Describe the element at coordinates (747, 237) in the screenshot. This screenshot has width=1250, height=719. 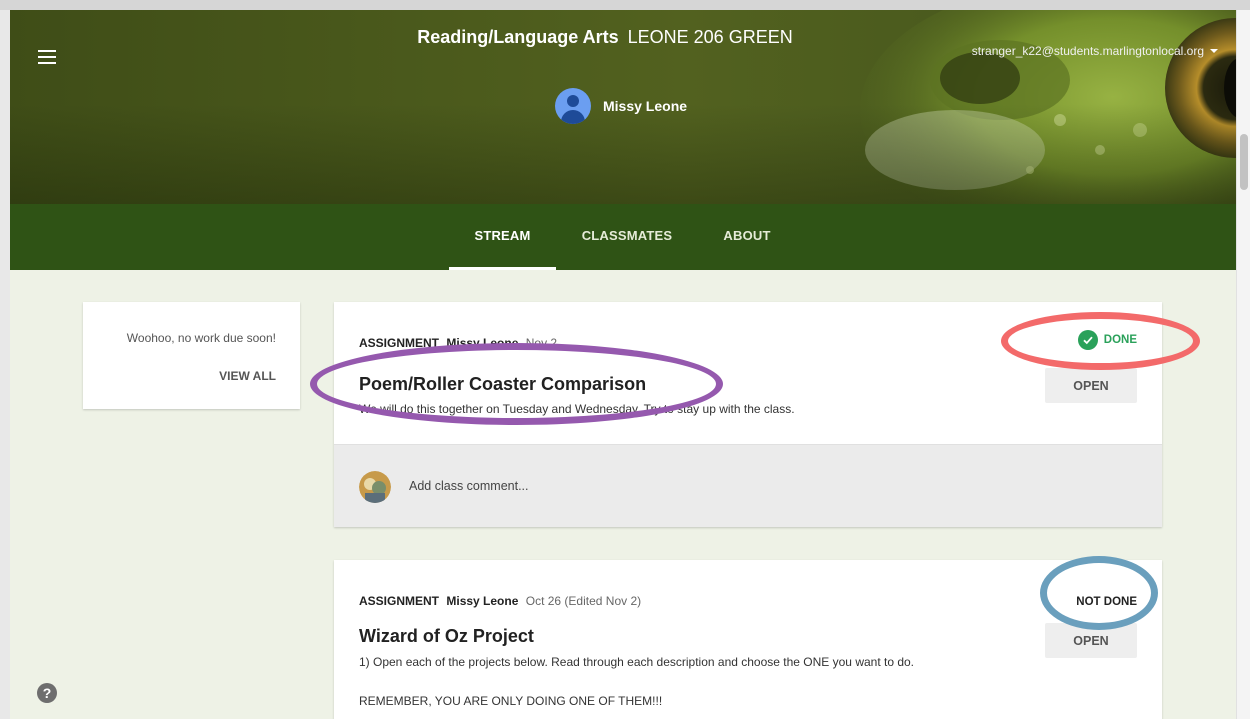
I see `tab-about: ABOUT` at that location.